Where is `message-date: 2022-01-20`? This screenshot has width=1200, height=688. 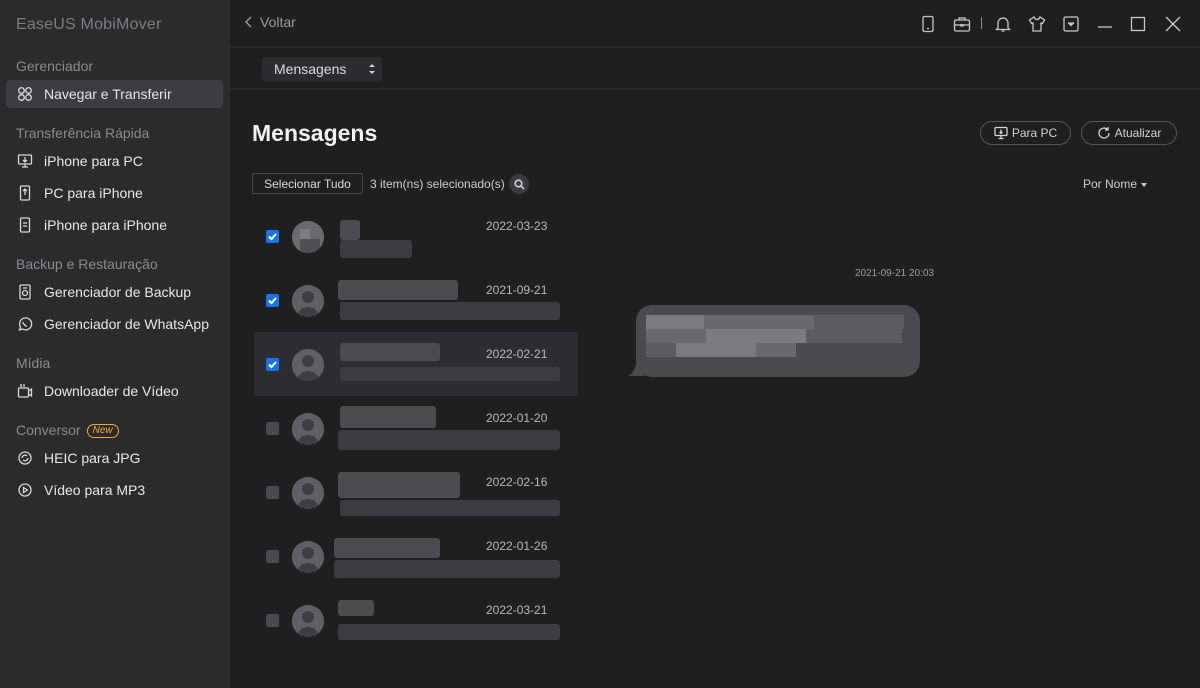
message-date: 2022-01-20 is located at coordinates (517, 418).